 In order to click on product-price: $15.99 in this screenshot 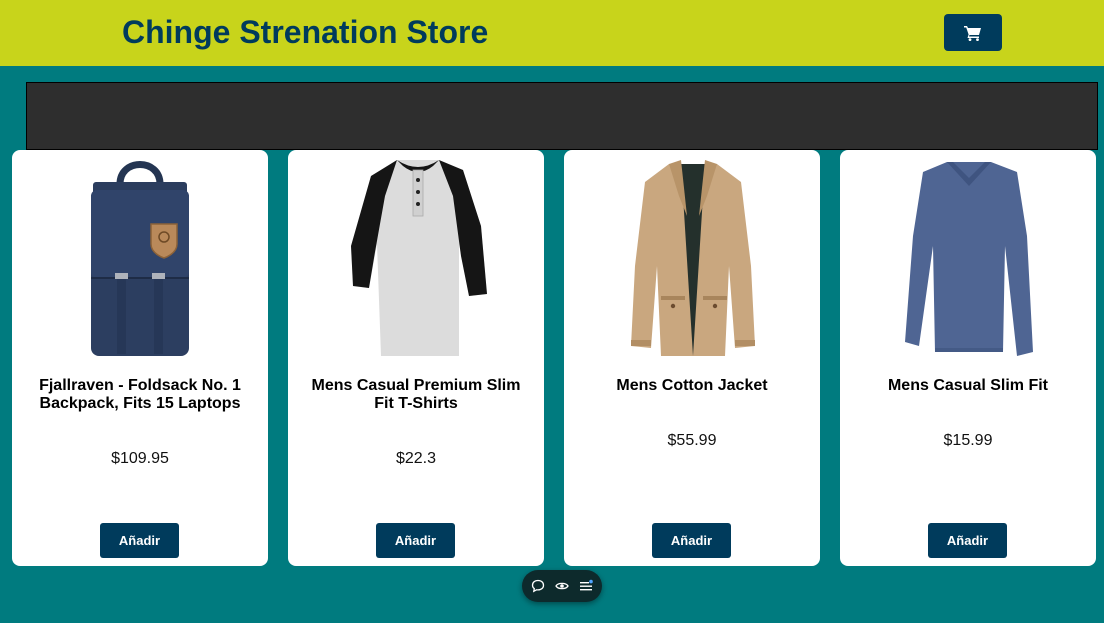, I will do `click(968, 440)`.